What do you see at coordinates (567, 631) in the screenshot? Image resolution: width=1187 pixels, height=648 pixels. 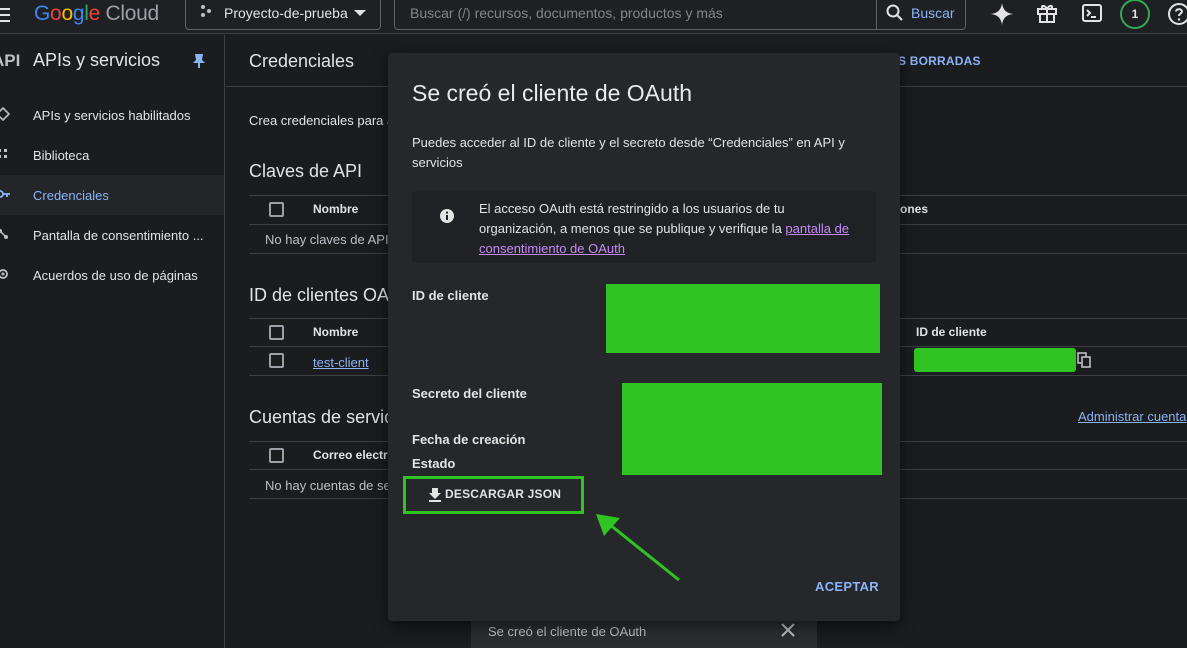 I see `snackbar-message: Se creó el cliente de OAuth` at bounding box center [567, 631].